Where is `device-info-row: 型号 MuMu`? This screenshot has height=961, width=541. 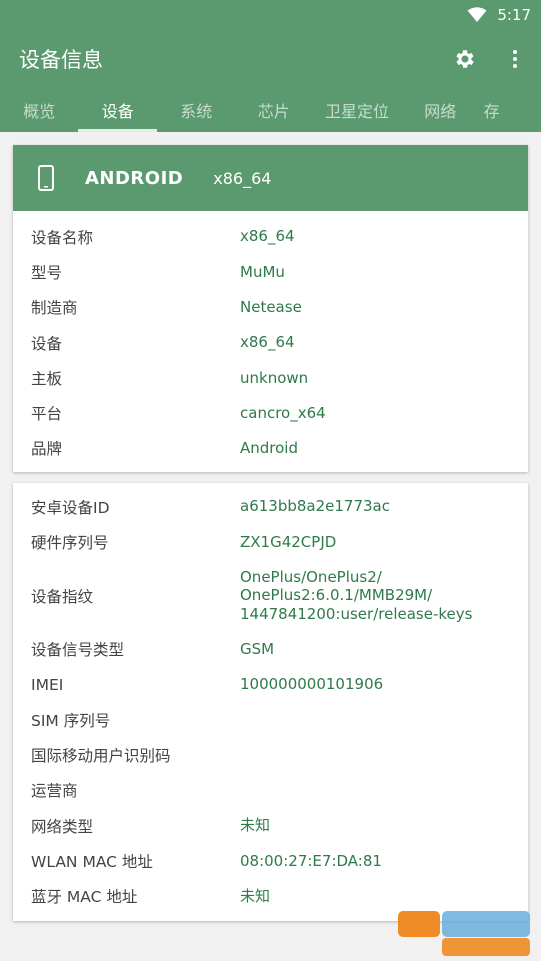
device-info-row: 型号 MuMu is located at coordinates (270, 271).